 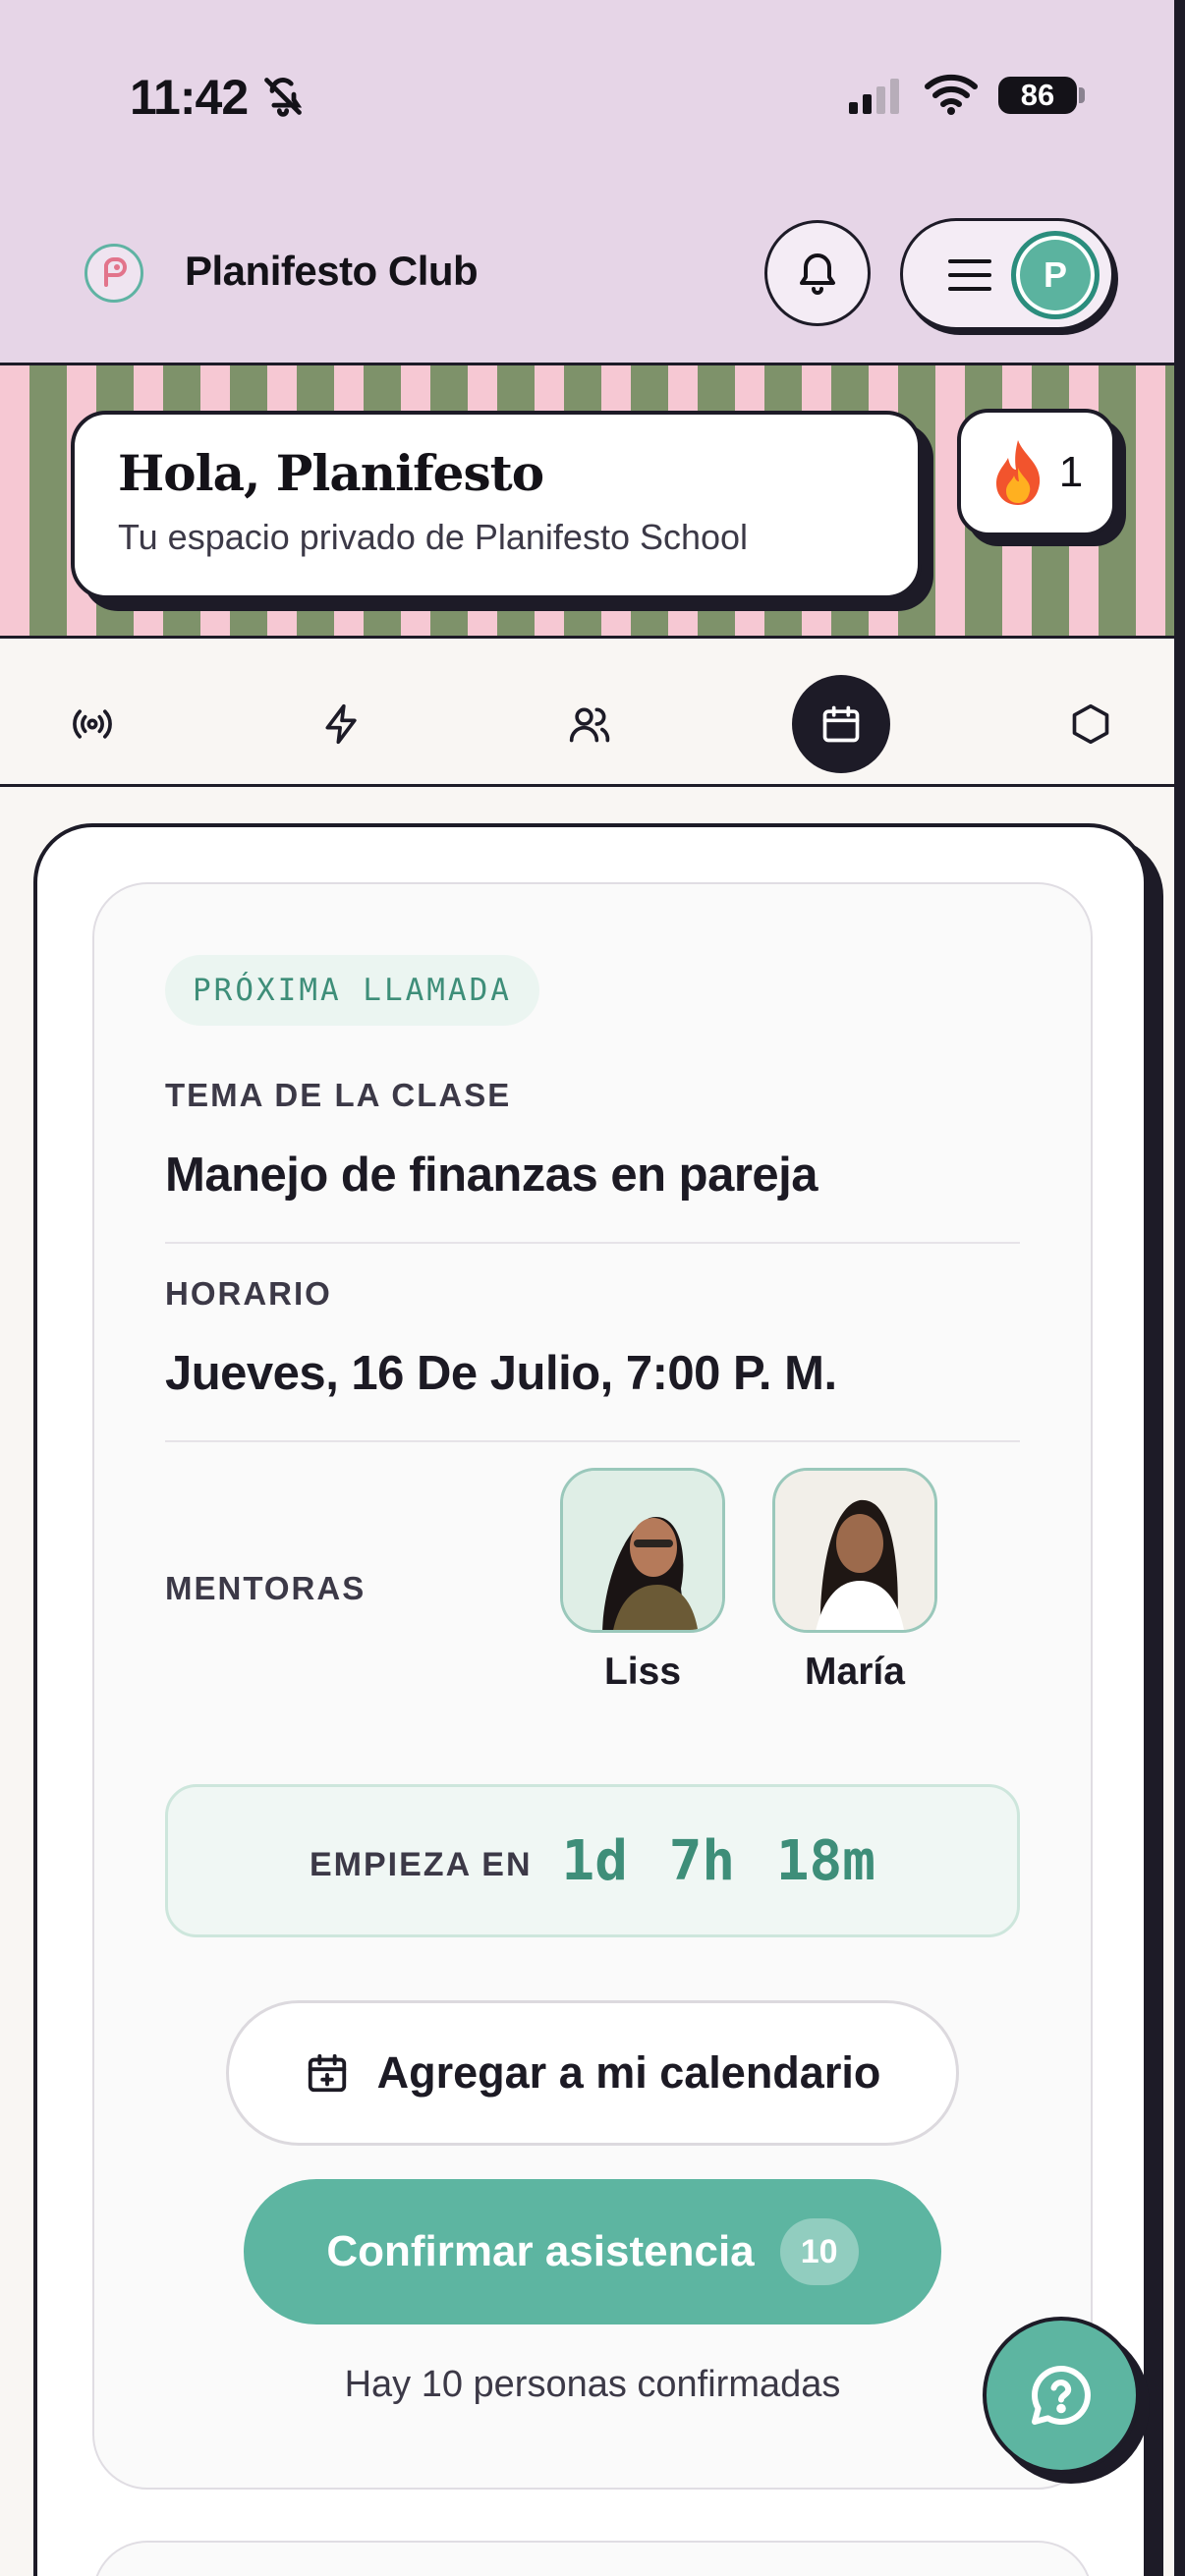 I want to click on lightning-icon, so click(x=341, y=724).